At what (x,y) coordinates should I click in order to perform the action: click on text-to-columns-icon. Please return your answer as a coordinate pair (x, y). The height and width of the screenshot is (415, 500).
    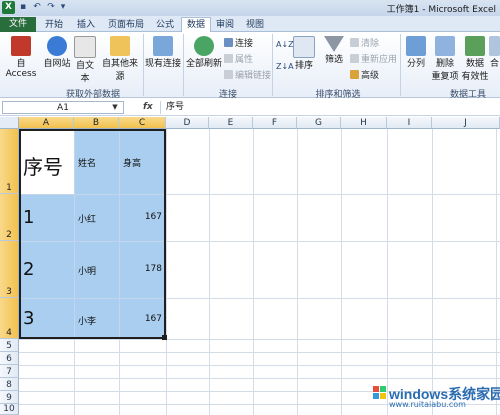
    Looking at the image, I should click on (416, 46).